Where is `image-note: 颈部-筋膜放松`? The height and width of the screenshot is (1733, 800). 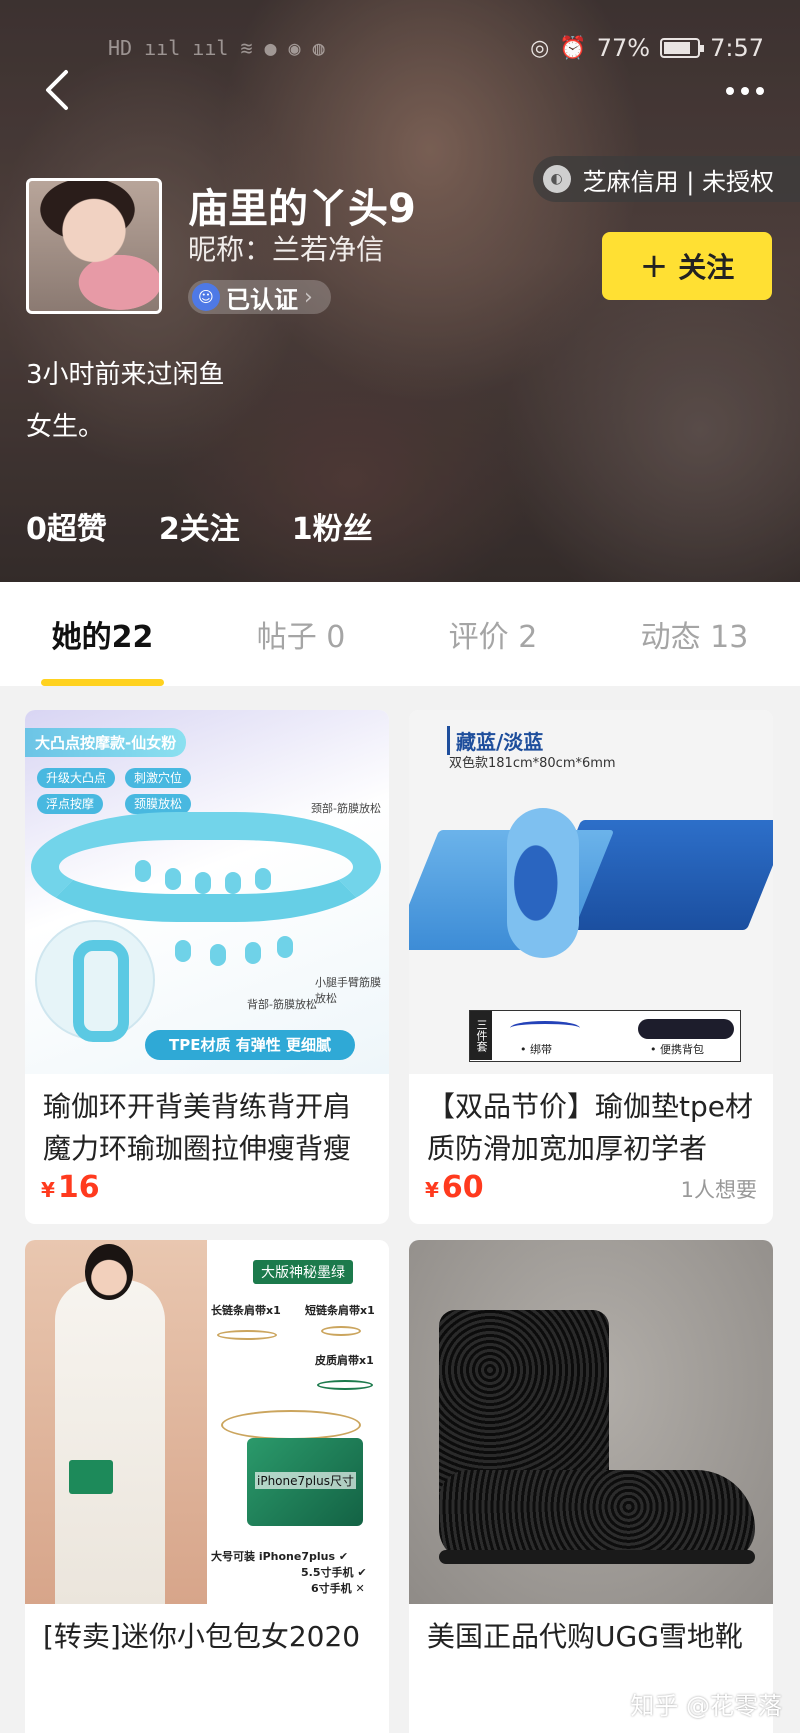 image-note: 颈部-筋膜放松 is located at coordinates (346, 808).